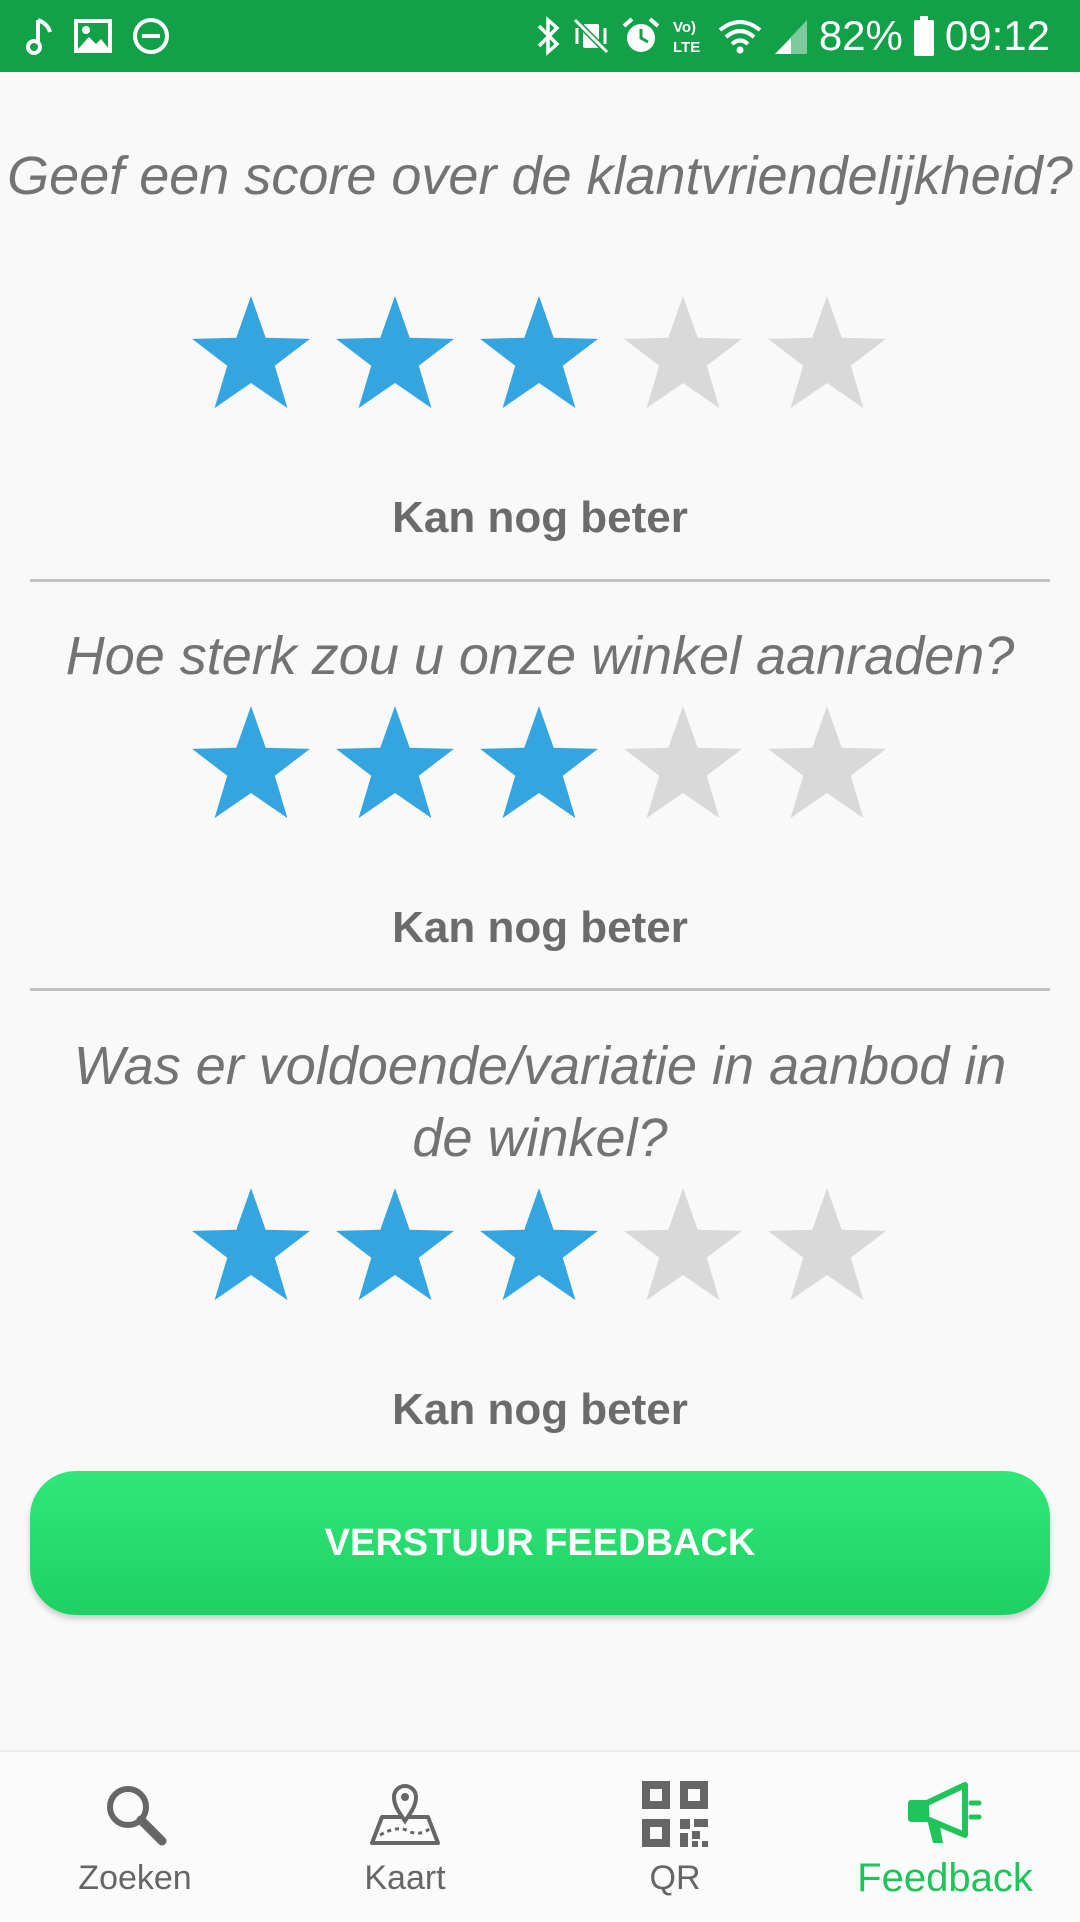 The height and width of the screenshot is (1922, 1080). Describe the element at coordinates (945, 1814) in the screenshot. I see `megaphone-icon` at that location.